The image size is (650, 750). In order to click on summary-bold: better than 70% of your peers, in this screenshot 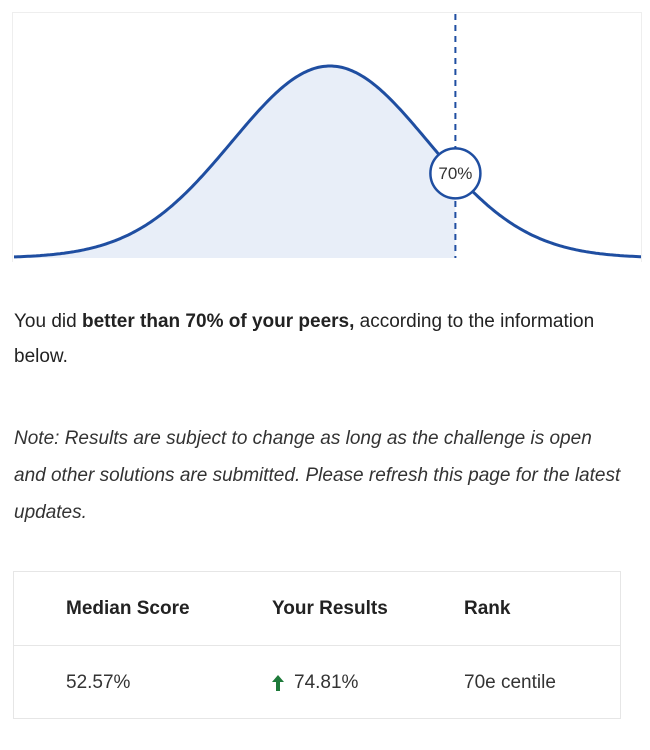, I will do `click(218, 321)`.